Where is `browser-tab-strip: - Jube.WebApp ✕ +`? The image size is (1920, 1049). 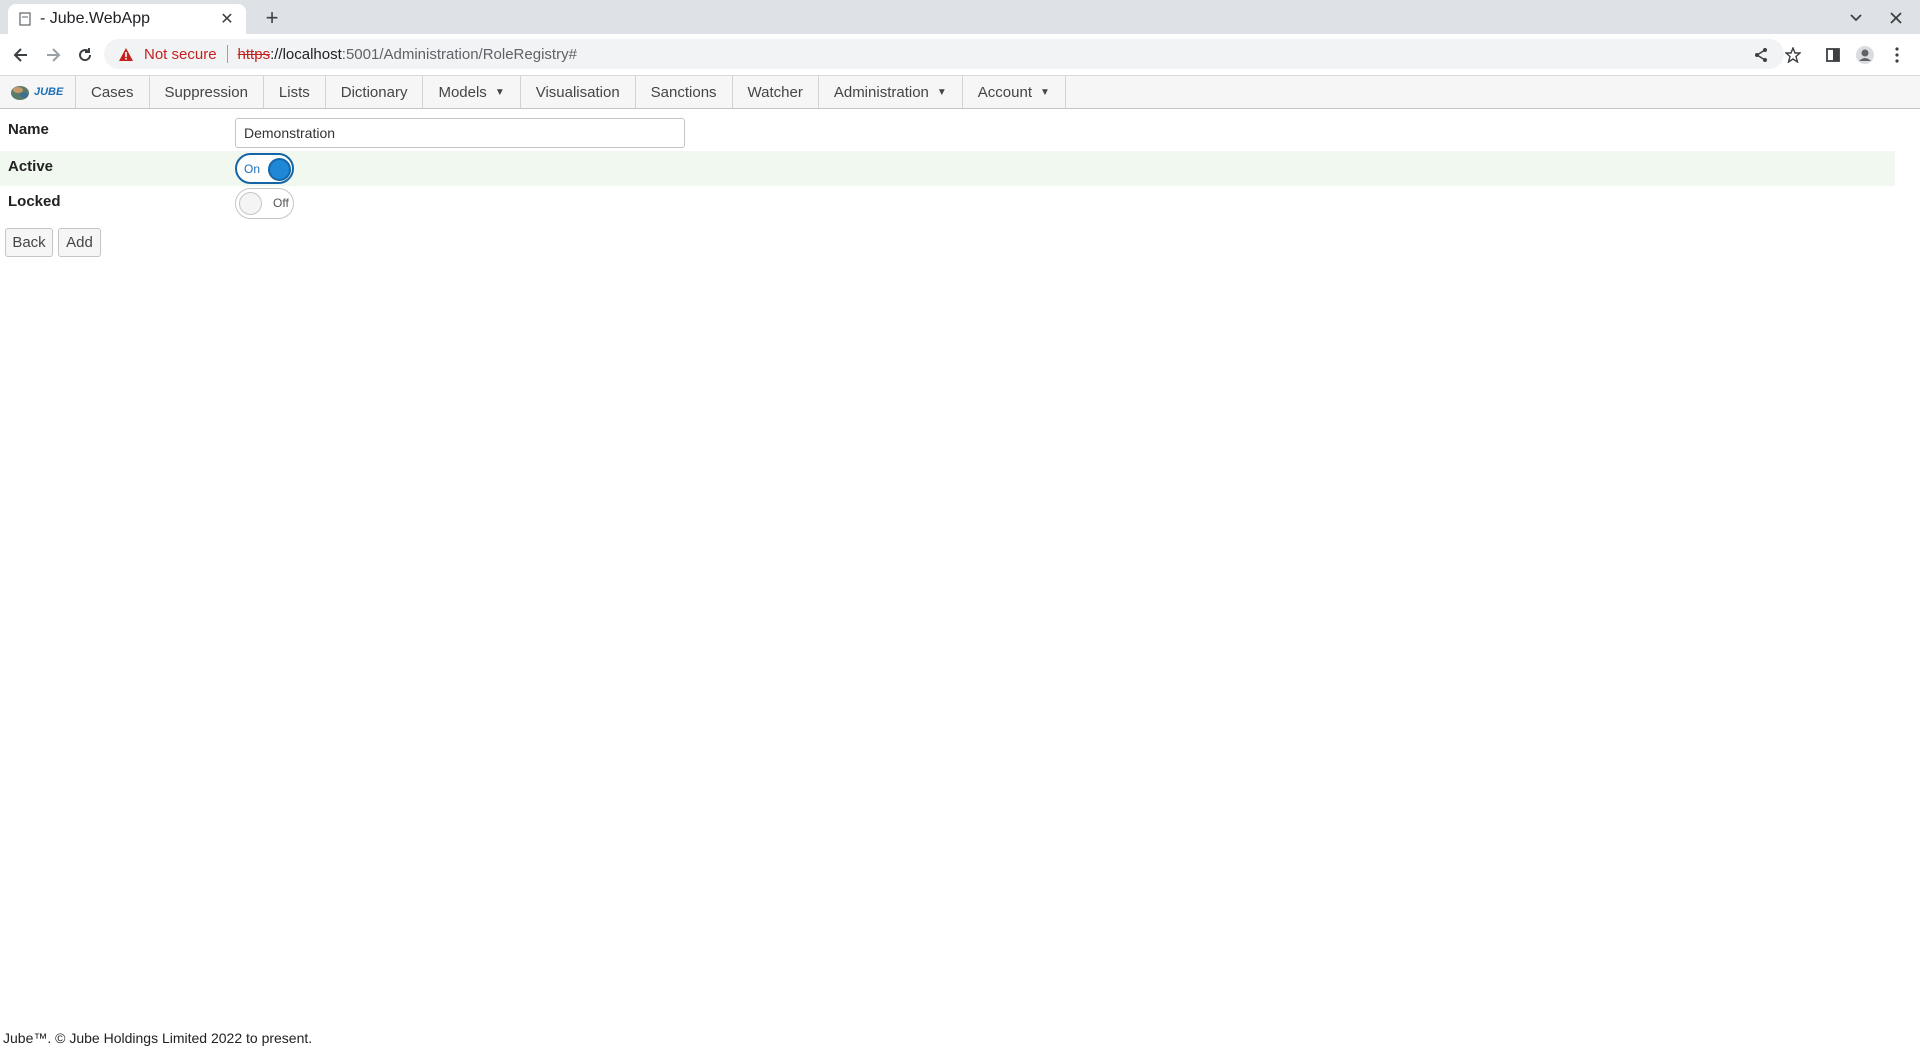 browser-tab-strip: - Jube.WebApp ✕ + is located at coordinates (960, 17).